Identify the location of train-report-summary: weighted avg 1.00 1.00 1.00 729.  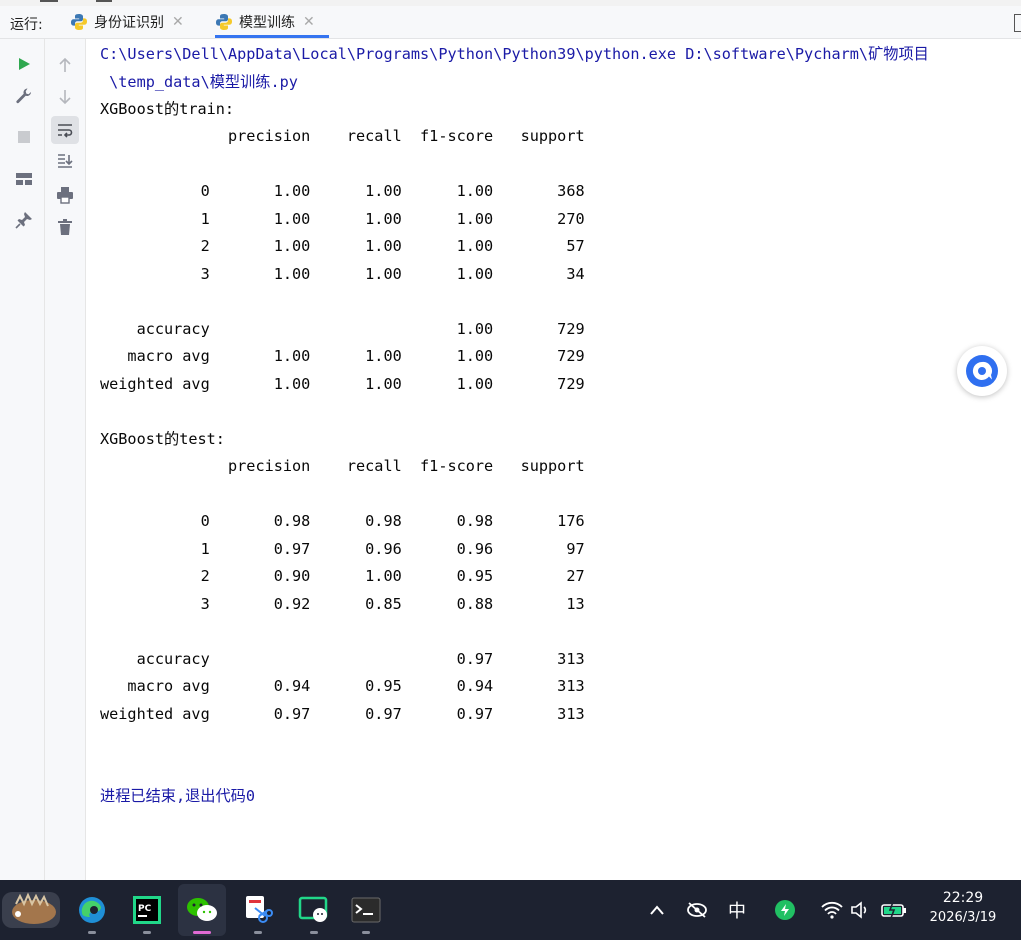
(342, 384).